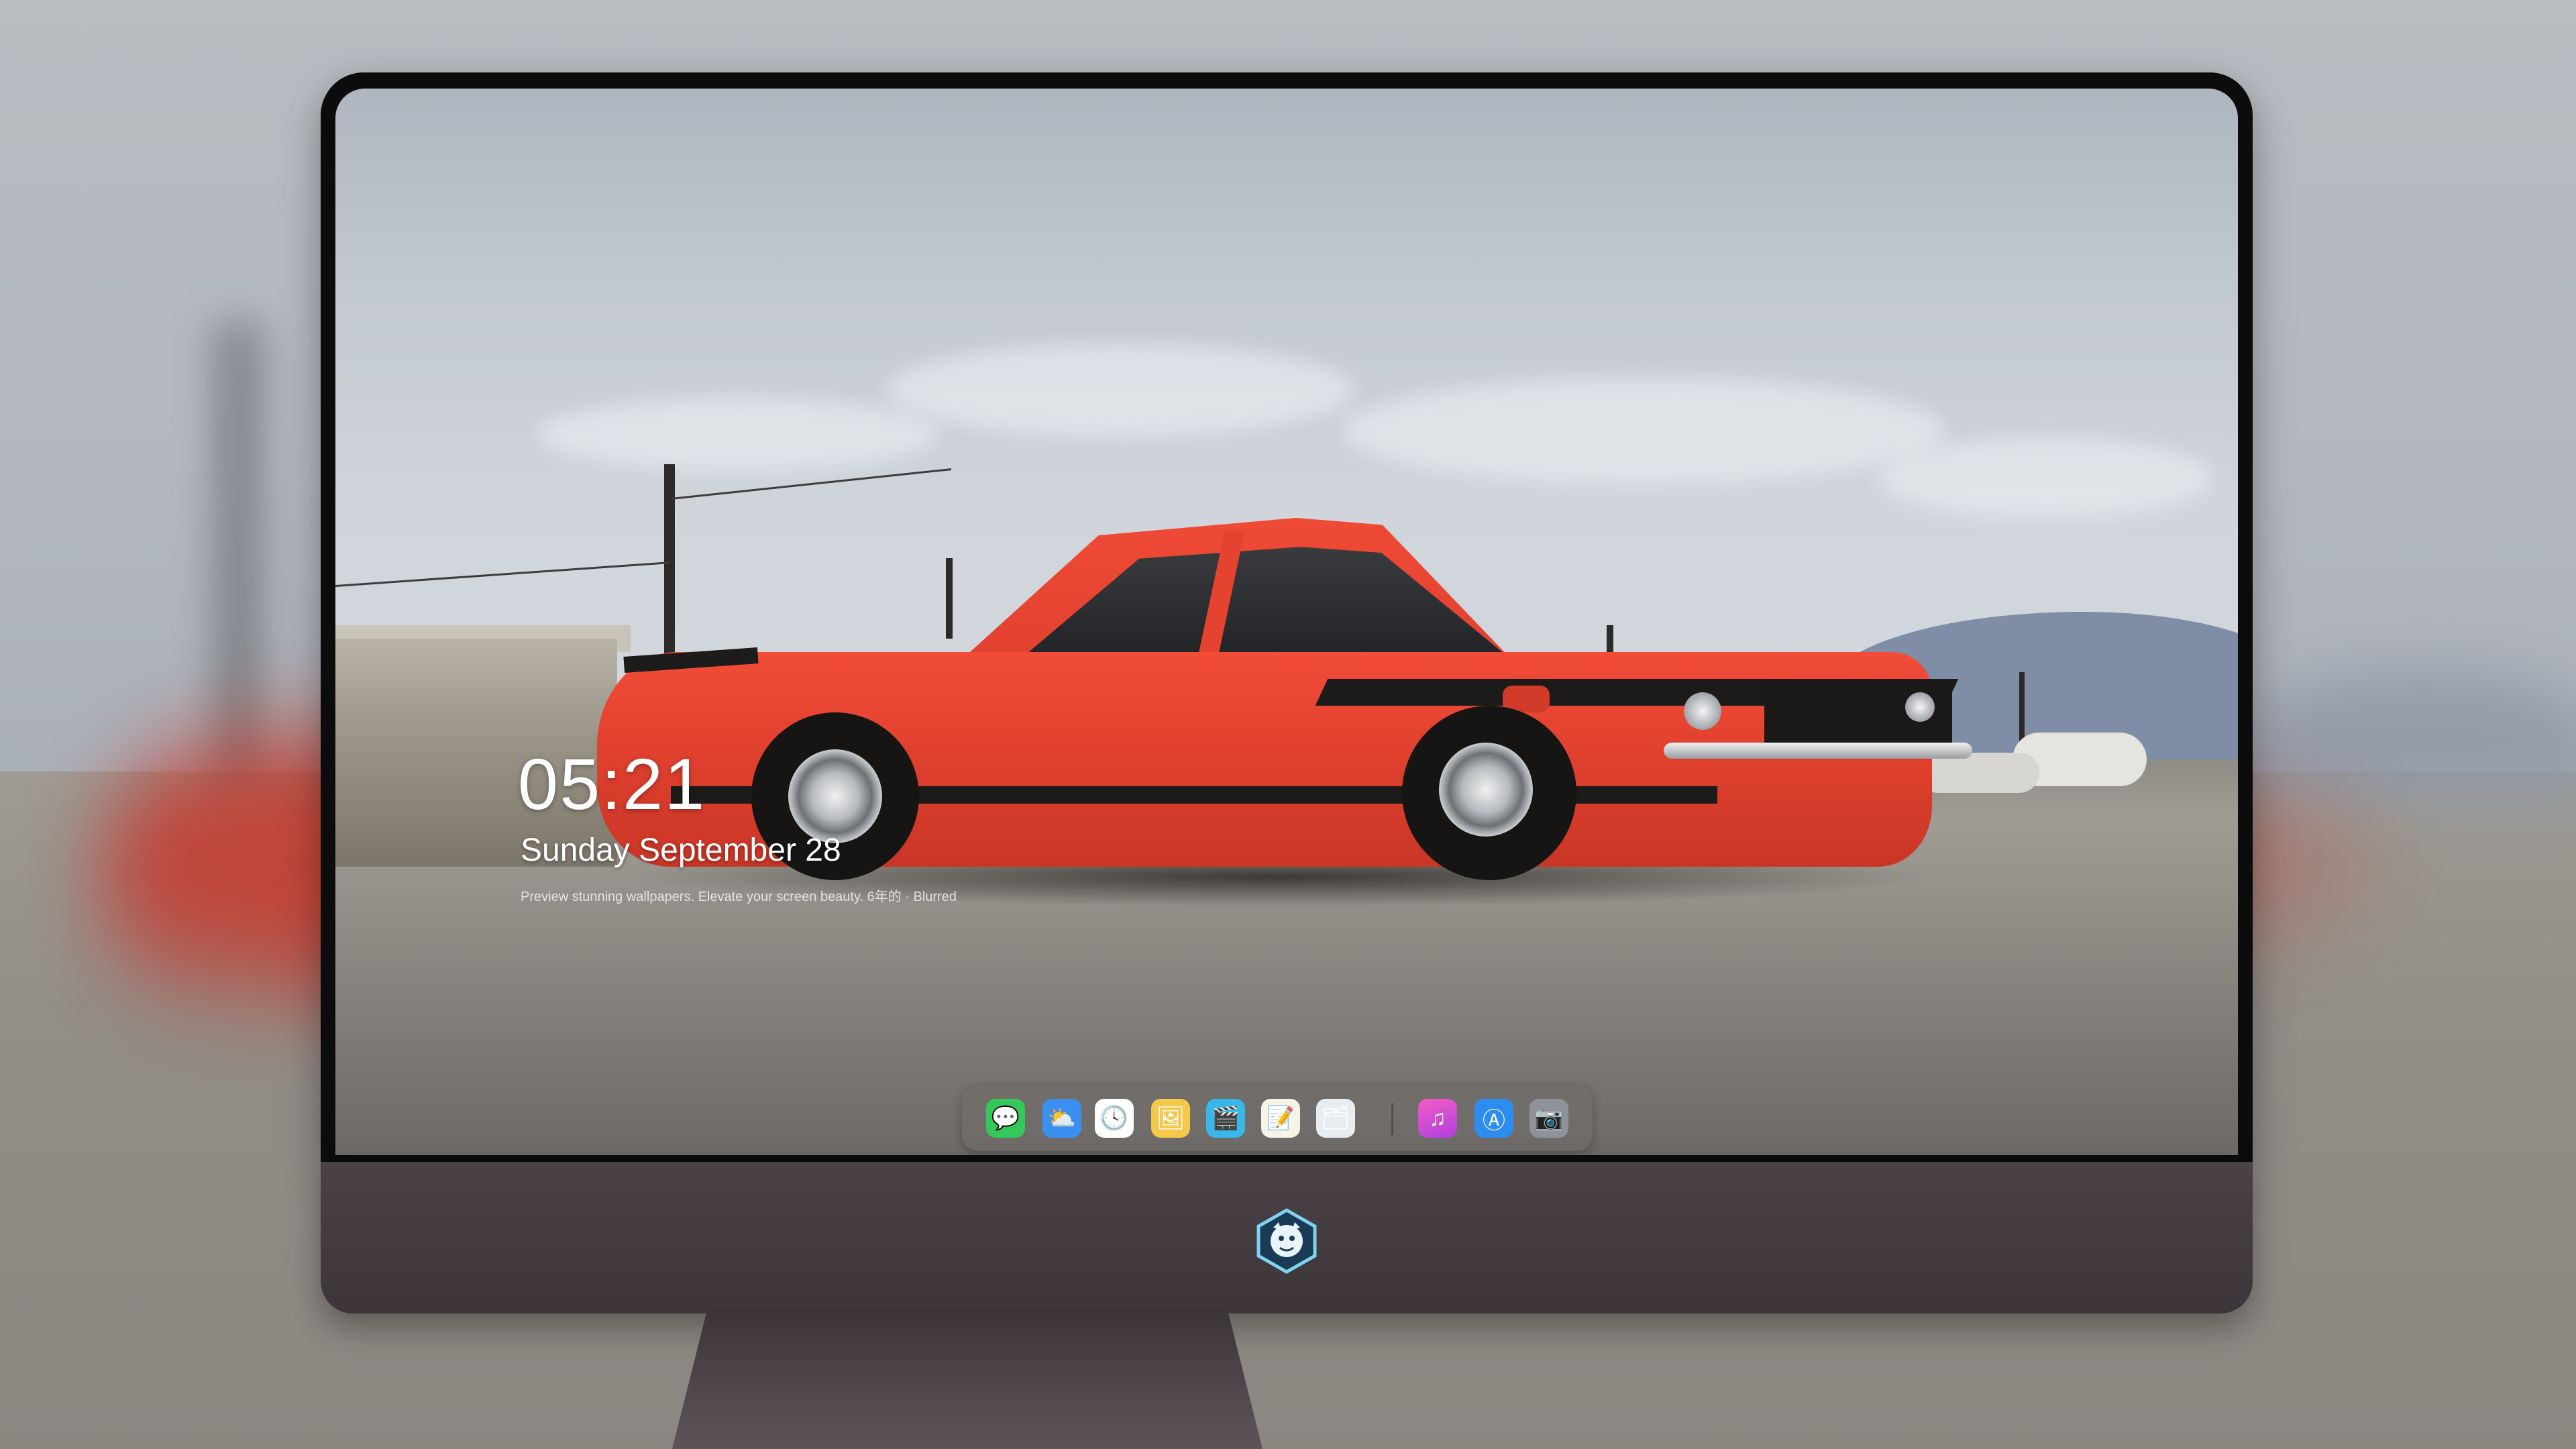  What do you see at coordinates (1170, 1118) in the screenshot?
I see `preview-icon: 🖼` at bounding box center [1170, 1118].